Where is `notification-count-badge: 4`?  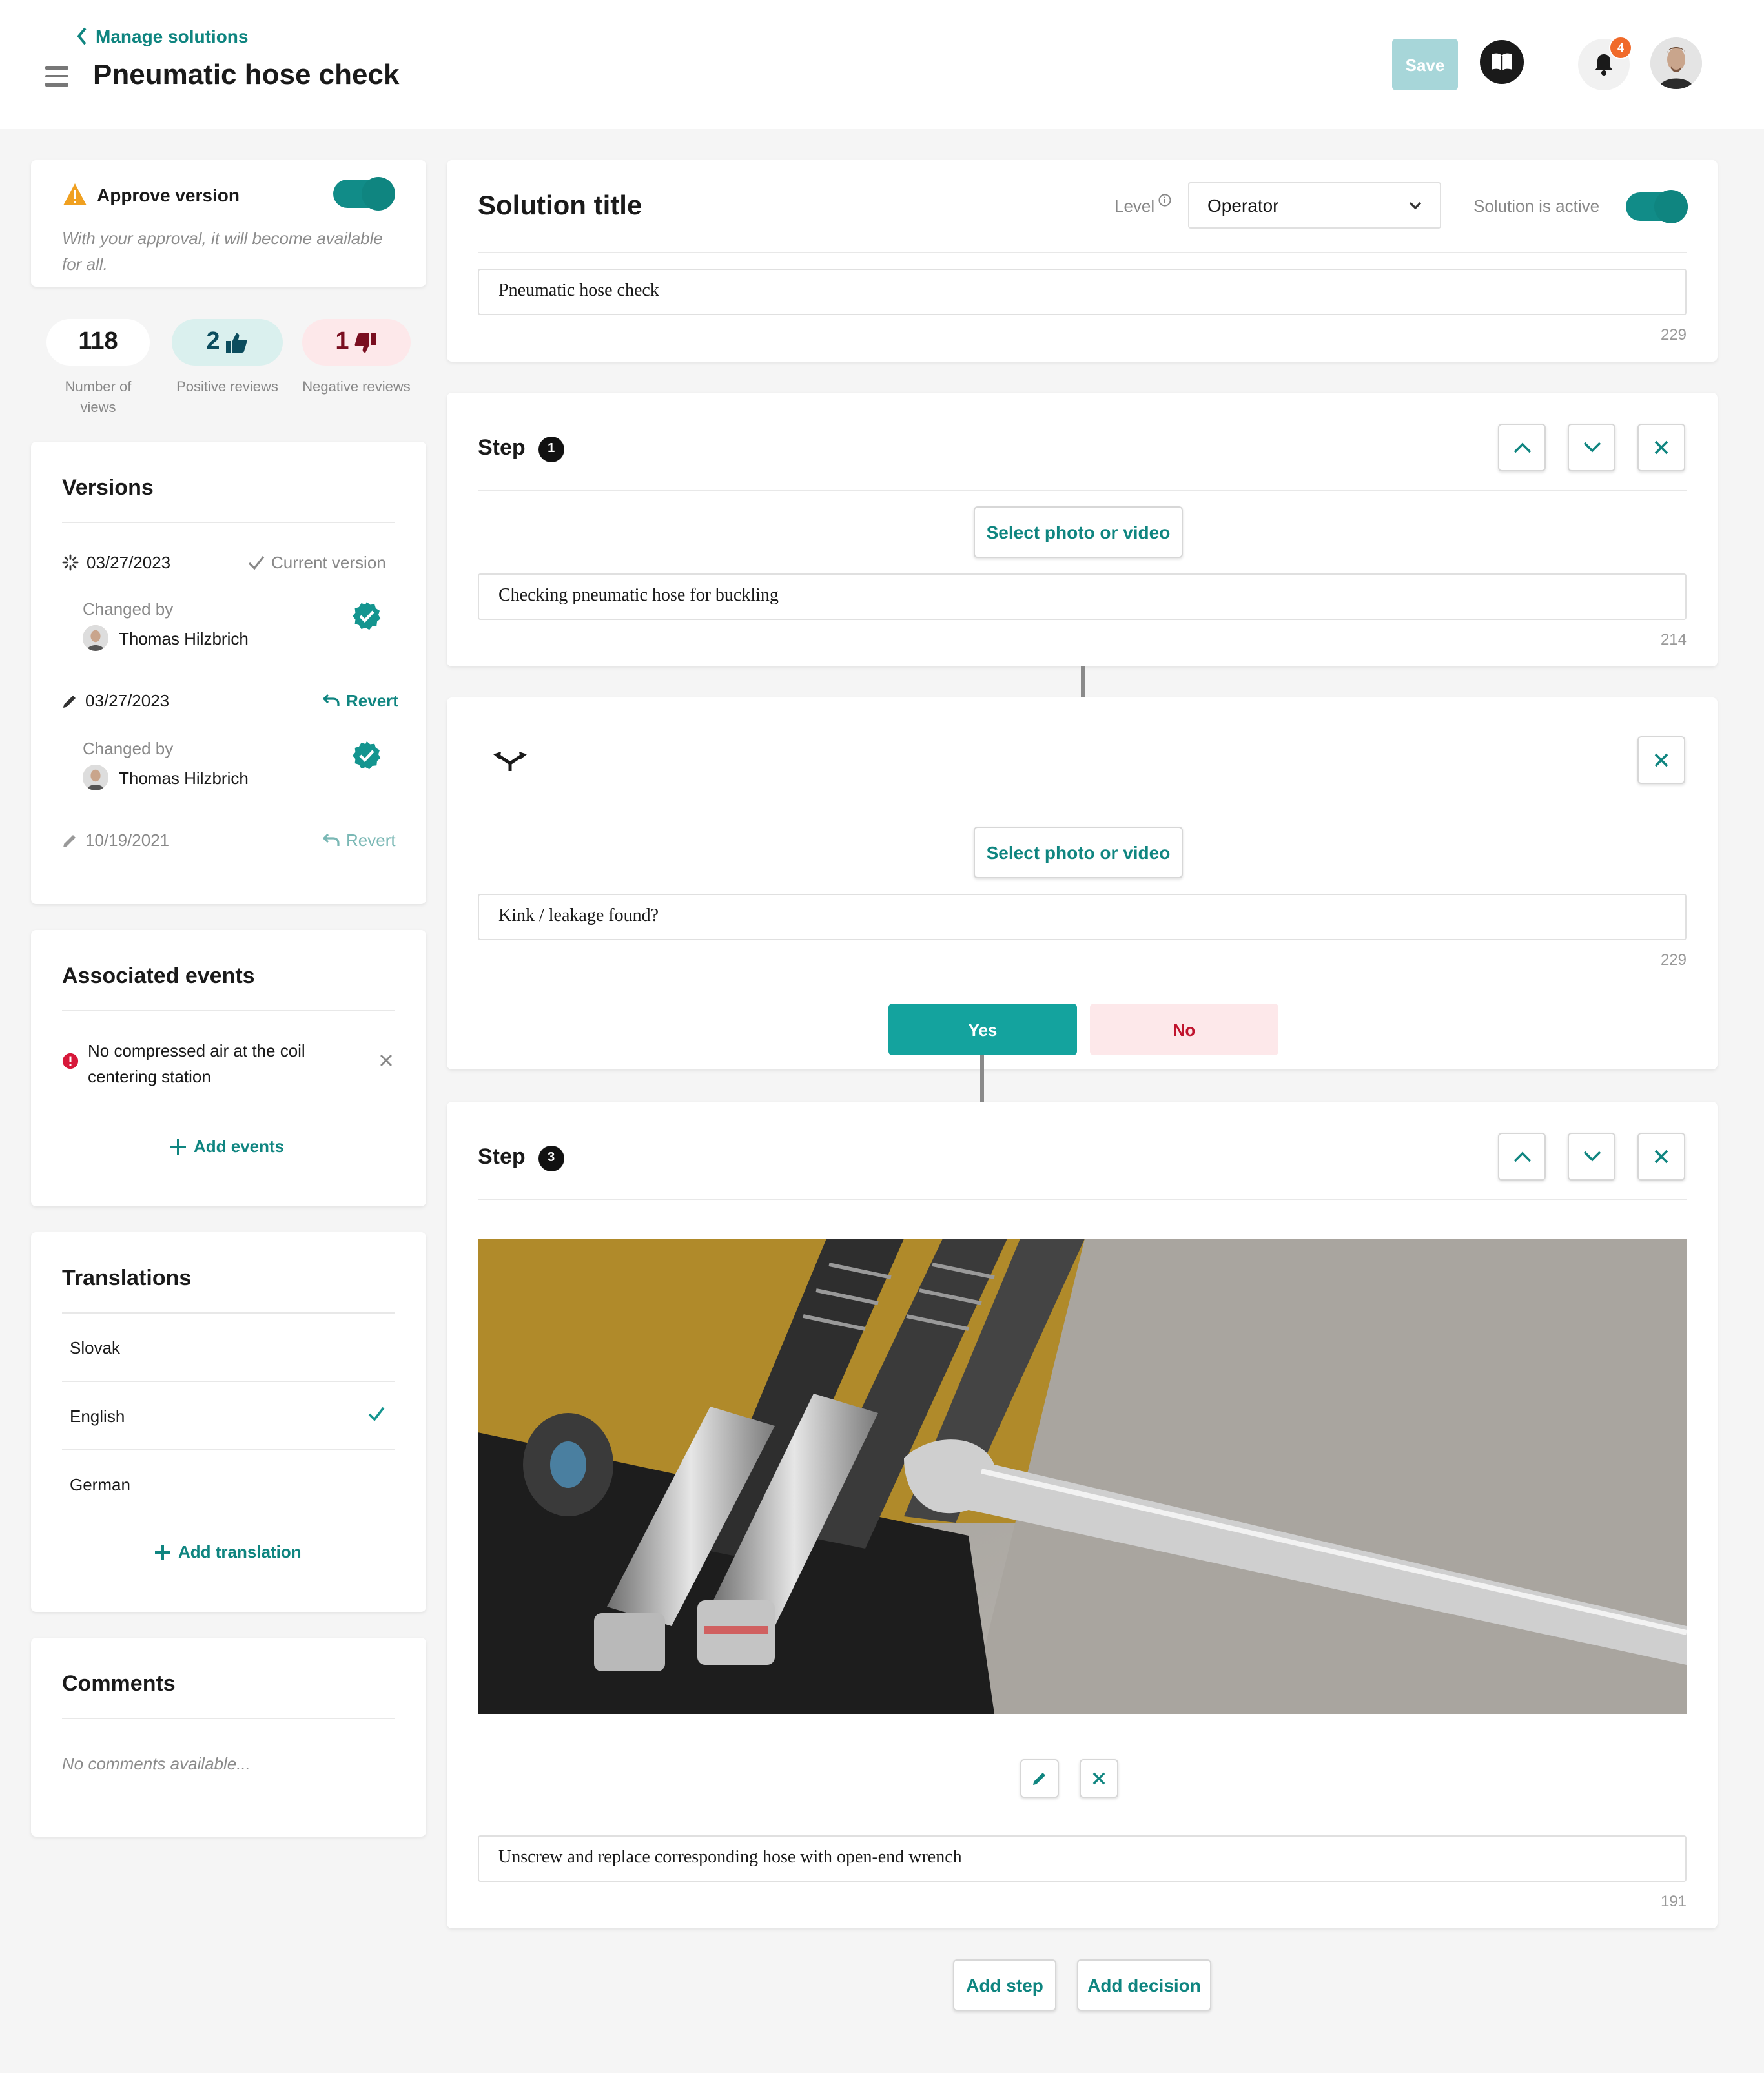 notification-count-badge: 4 is located at coordinates (1620, 47).